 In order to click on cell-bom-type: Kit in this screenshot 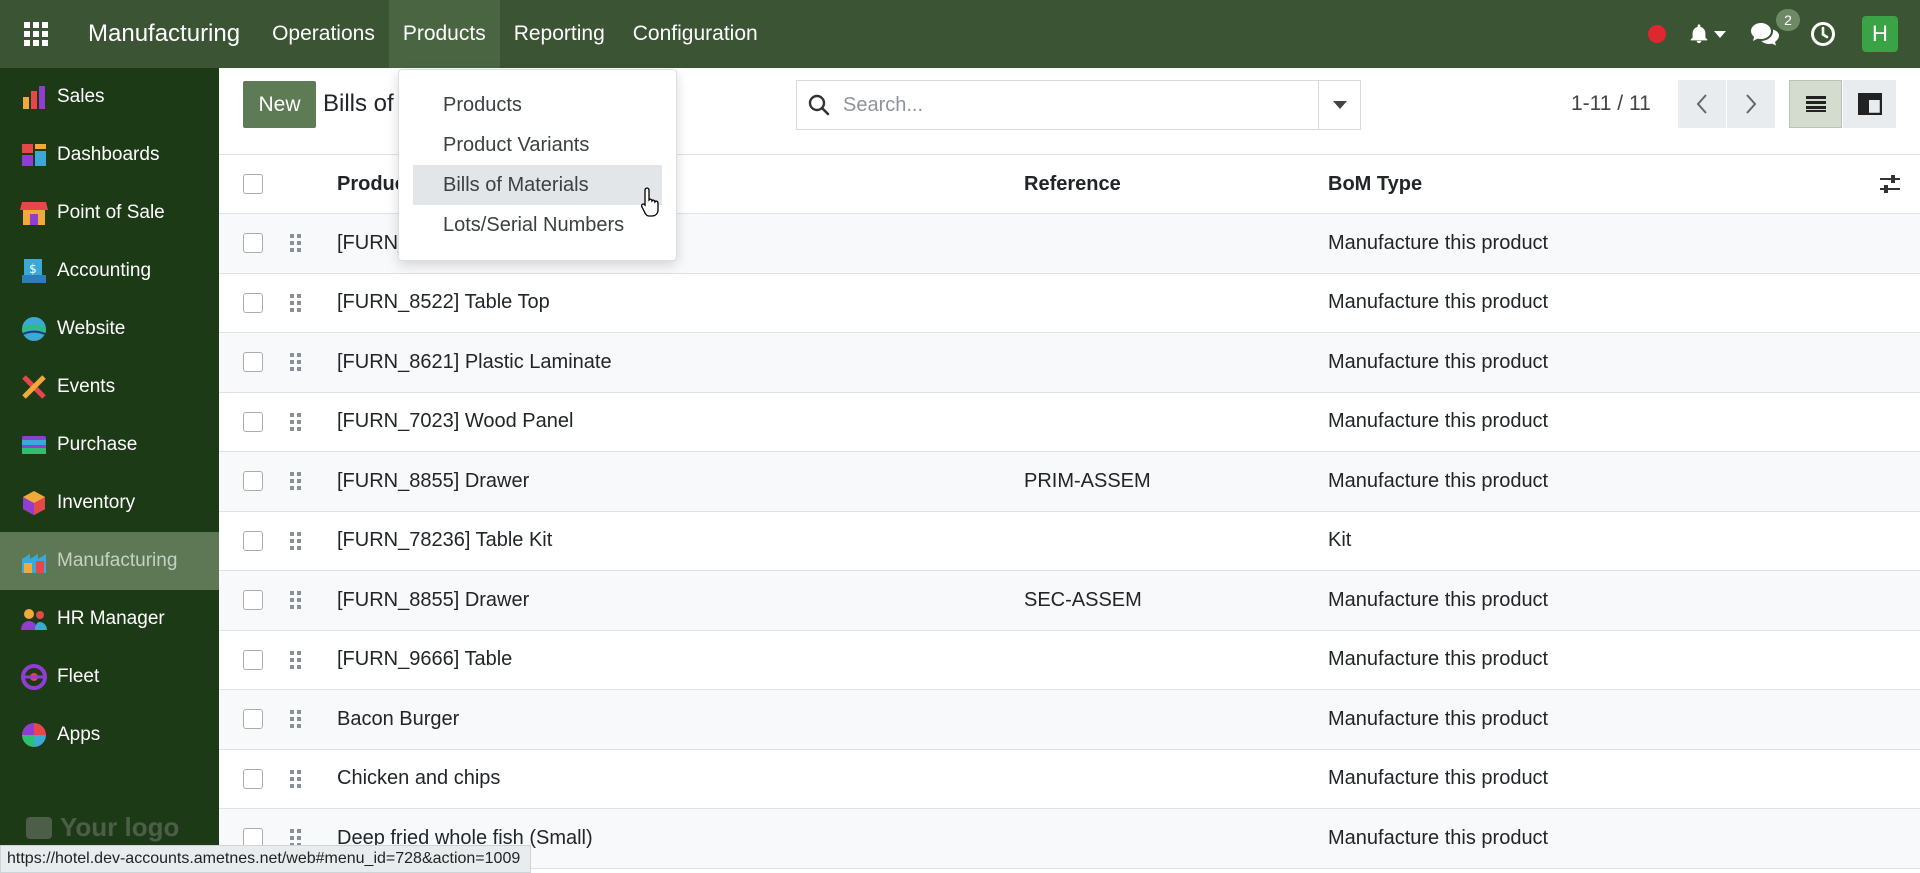, I will do `click(1340, 540)`.